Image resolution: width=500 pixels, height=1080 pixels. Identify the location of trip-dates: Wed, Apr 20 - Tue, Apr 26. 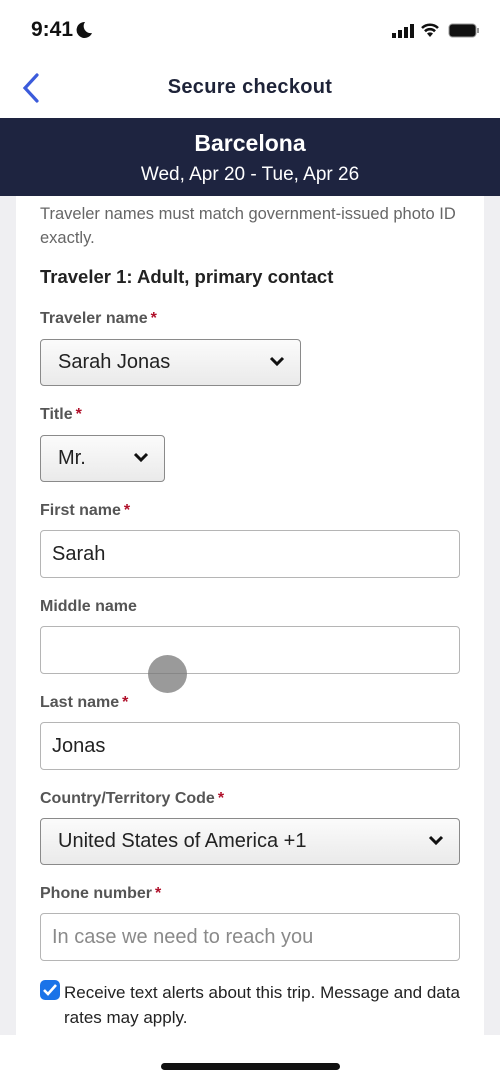
(250, 174).